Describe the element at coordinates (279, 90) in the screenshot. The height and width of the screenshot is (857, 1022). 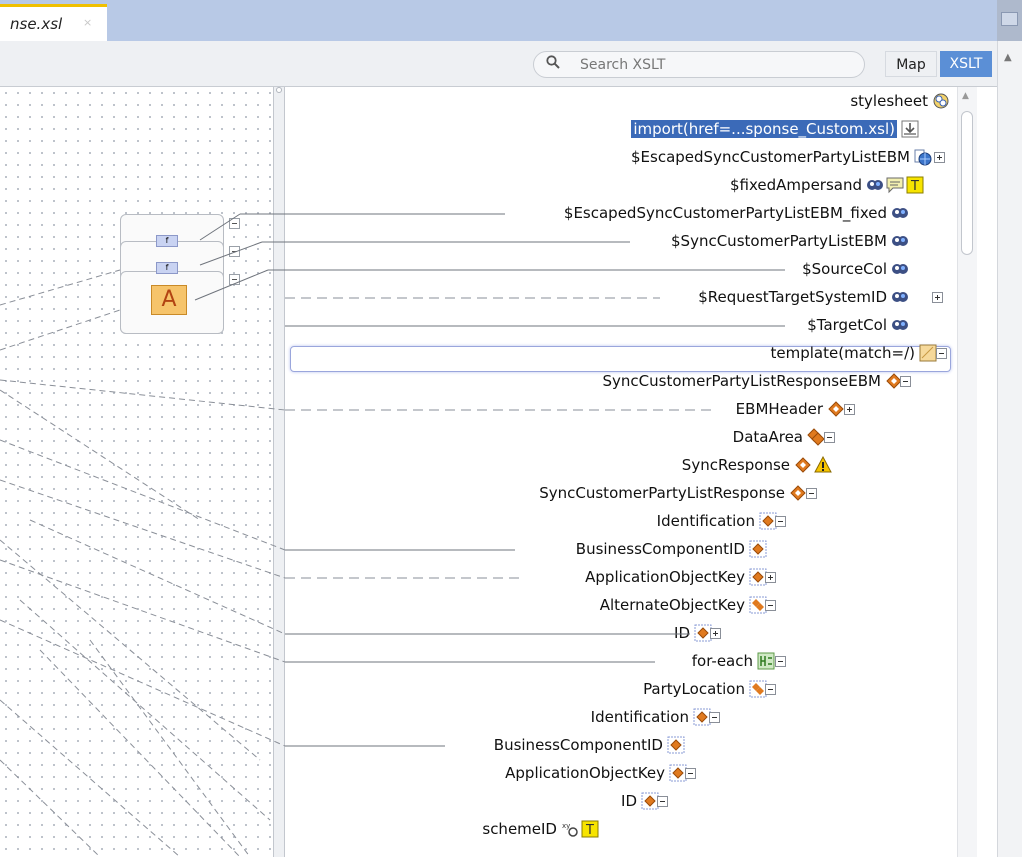
I see `divider-grip` at that location.